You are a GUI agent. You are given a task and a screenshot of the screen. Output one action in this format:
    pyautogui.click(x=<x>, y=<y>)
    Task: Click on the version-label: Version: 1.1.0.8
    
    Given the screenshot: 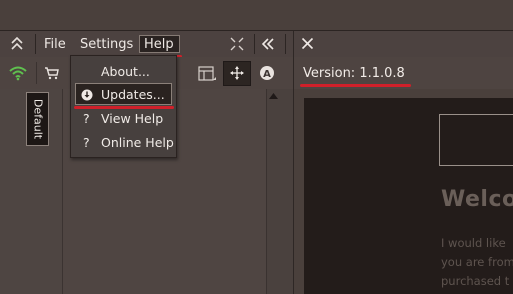 What is the action you would take?
    pyautogui.click(x=354, y=73)
    